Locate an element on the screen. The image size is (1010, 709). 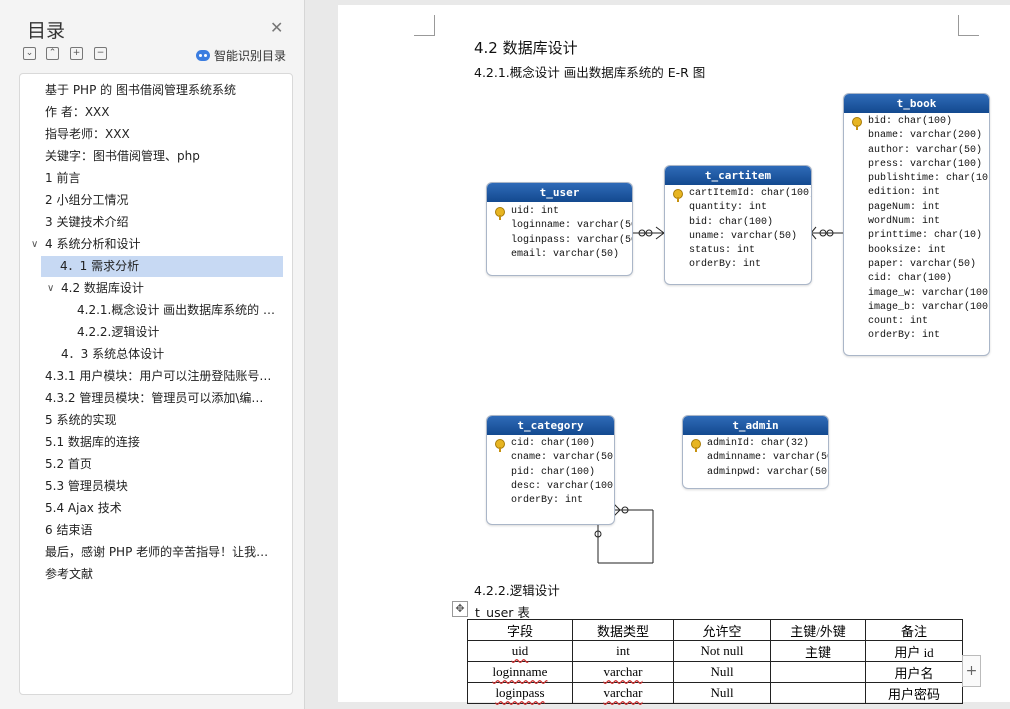
er-field-pk: adminId: char(32) is located at coordinates (755, 444).